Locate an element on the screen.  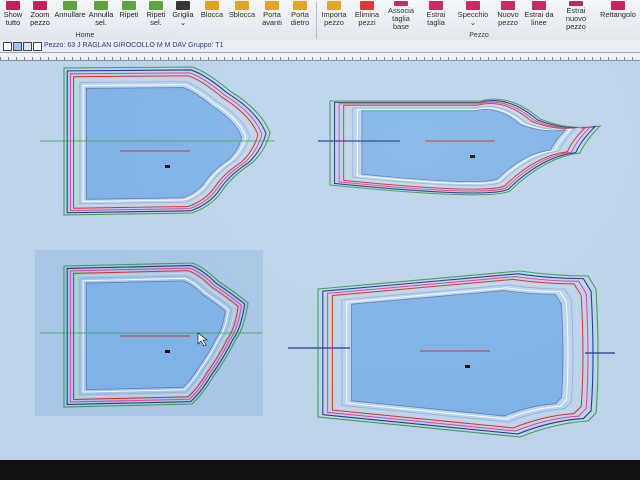
new-piece-icon is located at coordinates (508, 5).